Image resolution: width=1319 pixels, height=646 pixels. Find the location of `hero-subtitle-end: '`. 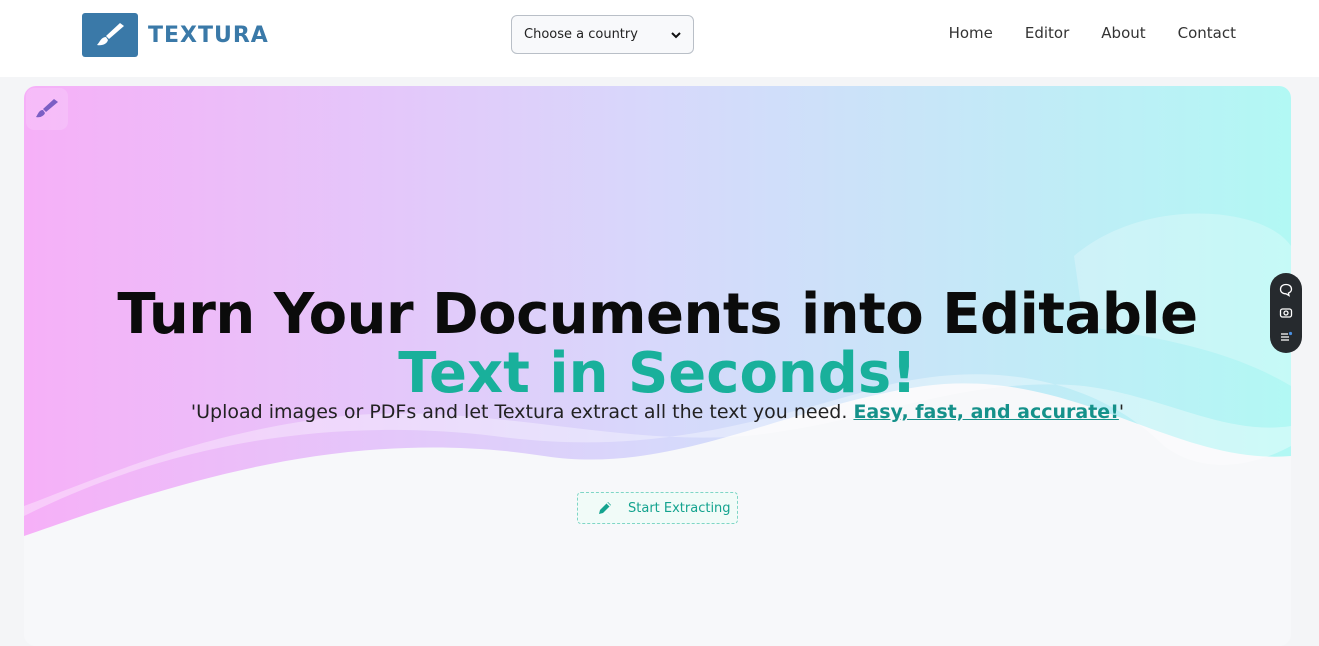

hero-subtitle-end: ' is located at coordinates (1121, 412).